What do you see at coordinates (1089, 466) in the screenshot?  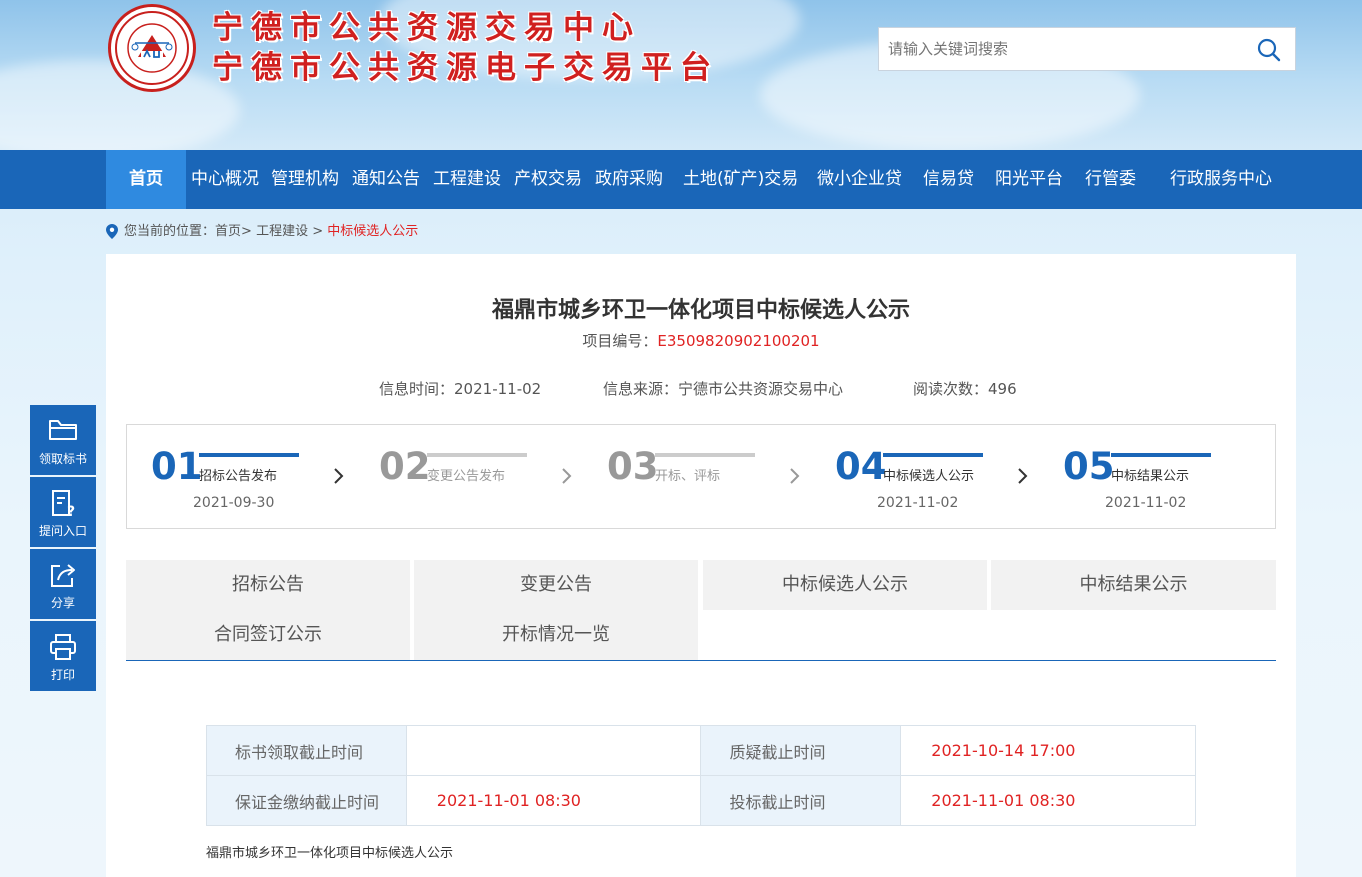 I see `step-number: 05` at bounding box center [1089, 466].